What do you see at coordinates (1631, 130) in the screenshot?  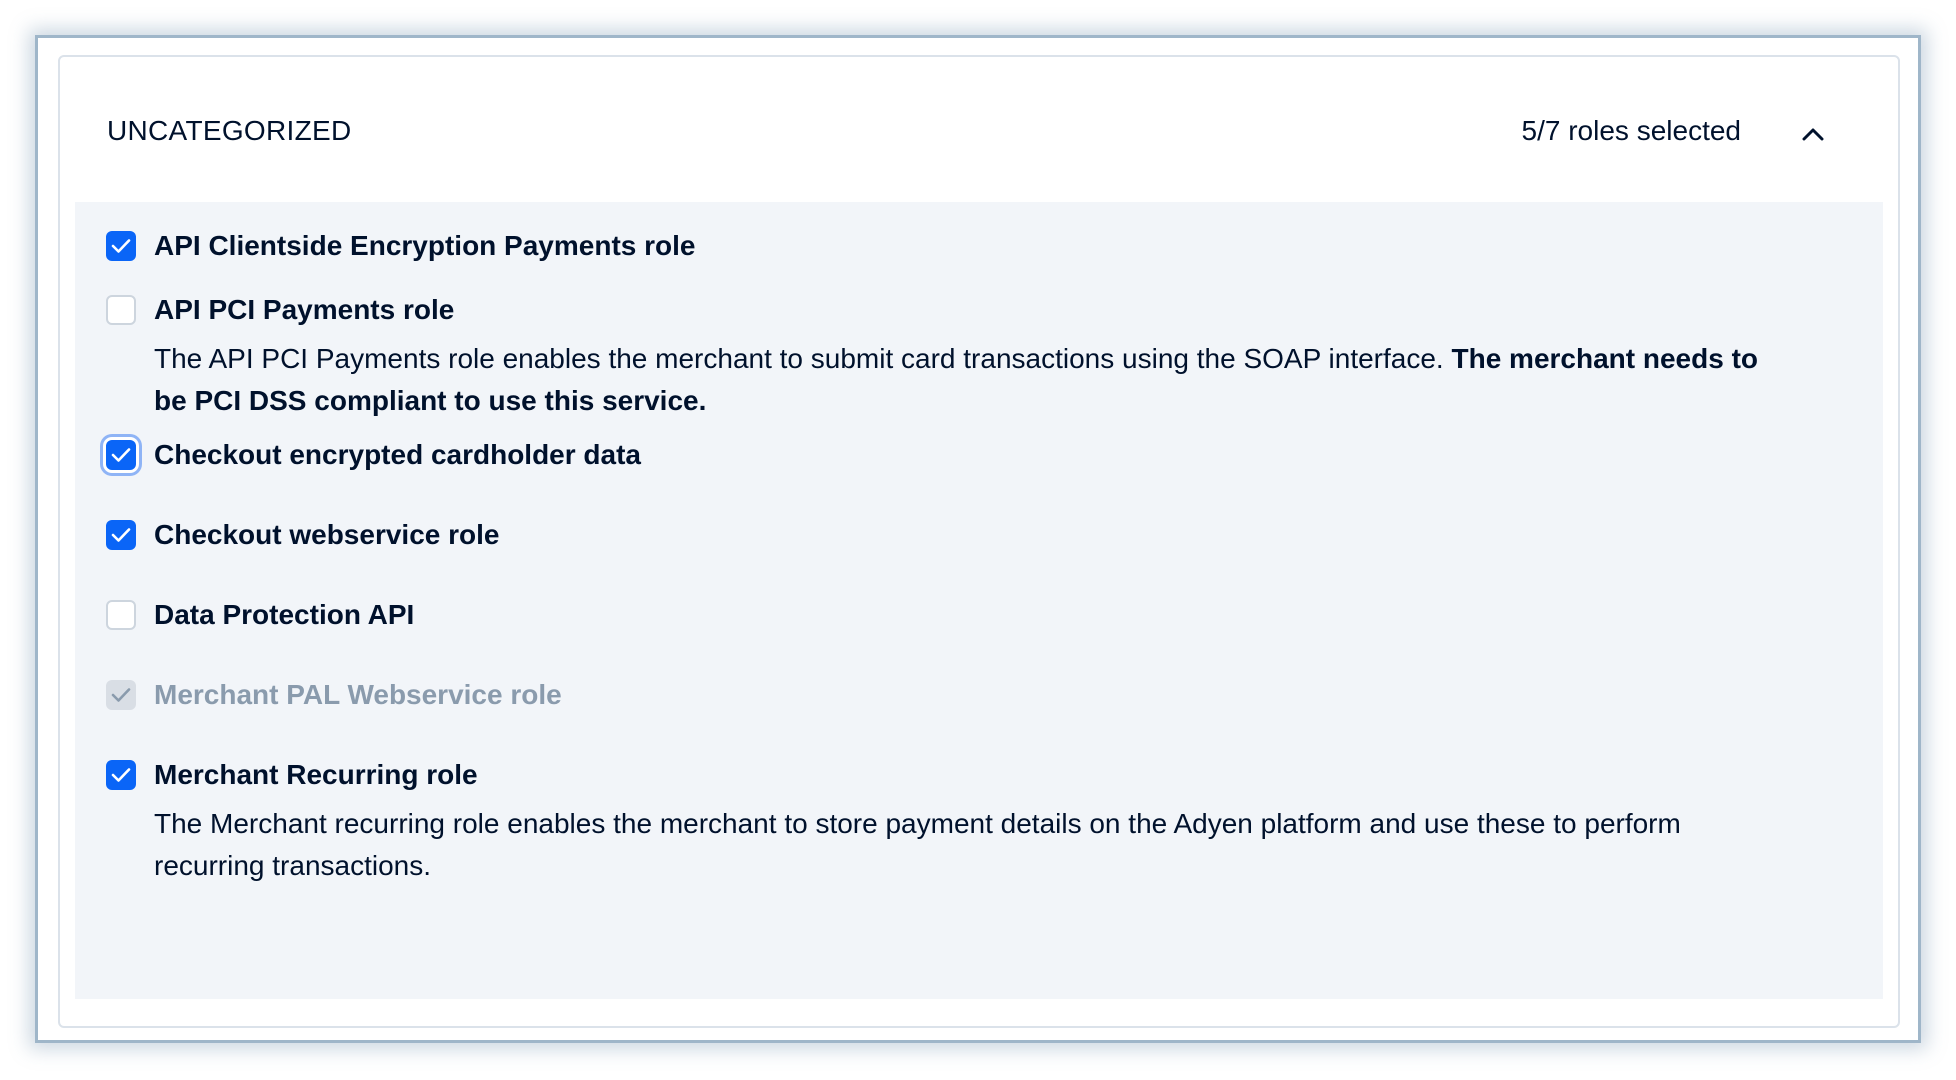 I see `roles-selected-count: 5/7 roles selected` at bounding box center [1631, 130].